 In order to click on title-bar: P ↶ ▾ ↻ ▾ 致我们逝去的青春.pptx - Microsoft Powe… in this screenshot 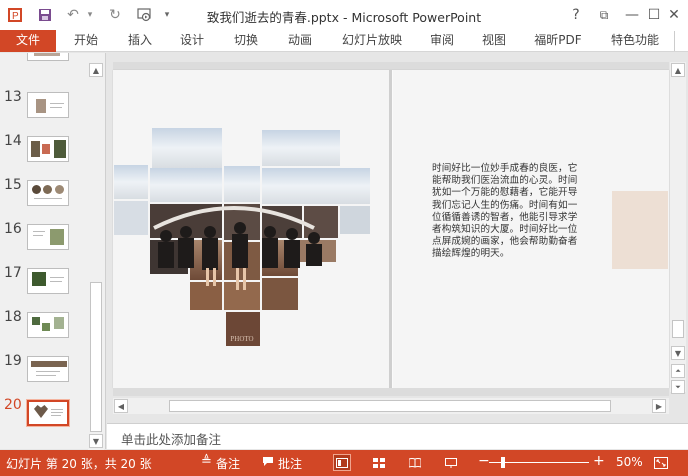, I will do `click(344, 15)`.